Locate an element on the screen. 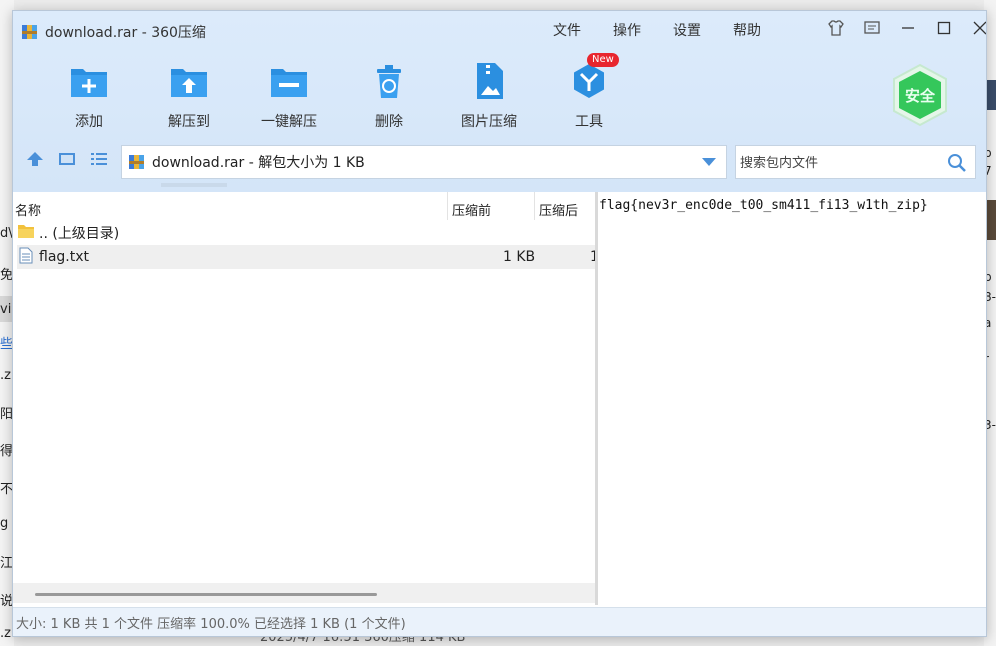 This screenshot has height=646, width=996. tools-label: 工具 is located at coordinates (589, 122).